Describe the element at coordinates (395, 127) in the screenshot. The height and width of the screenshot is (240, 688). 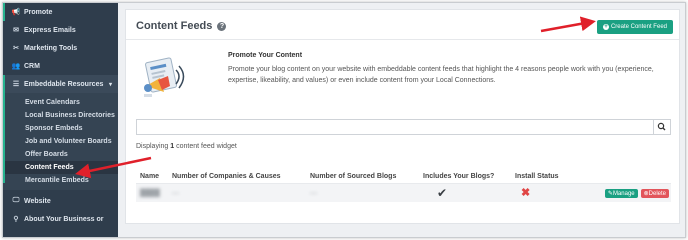
I see `search-input` at that location.